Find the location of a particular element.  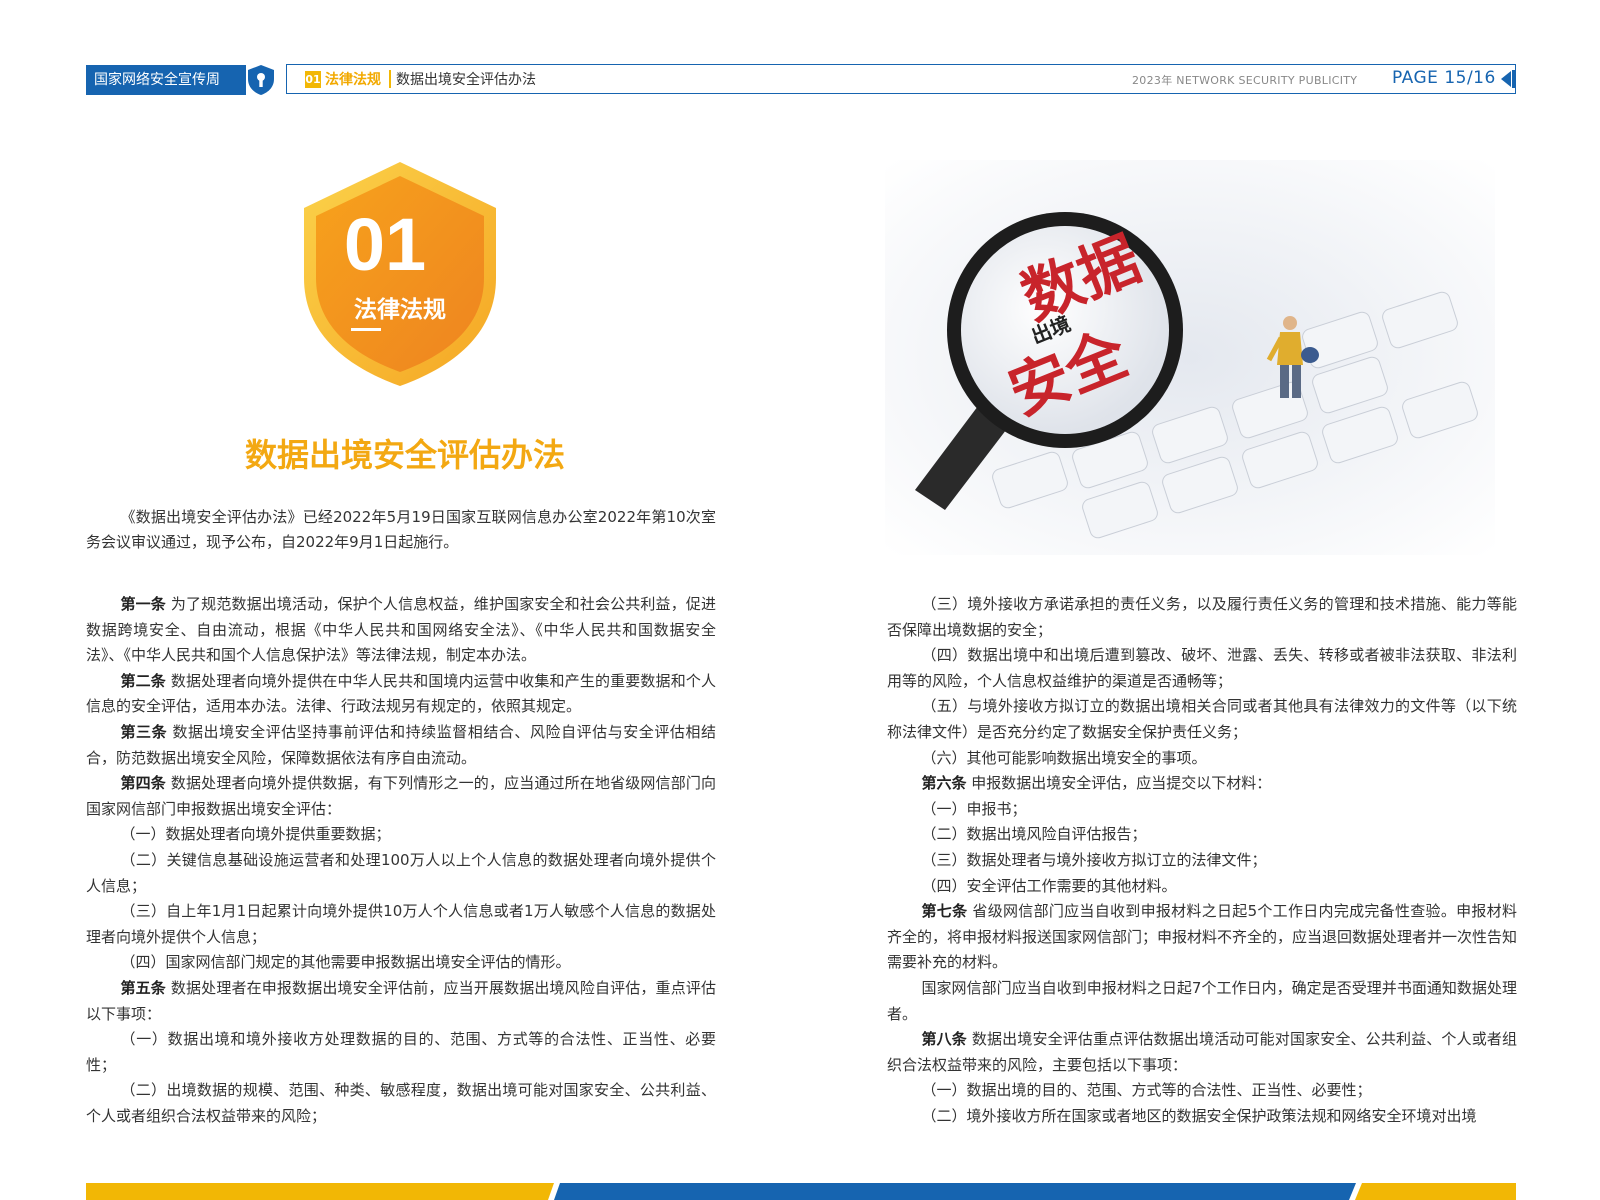

article-text: （六）其他可能影响数据出境安全的事项。 is located at coordinates (1064, 757).